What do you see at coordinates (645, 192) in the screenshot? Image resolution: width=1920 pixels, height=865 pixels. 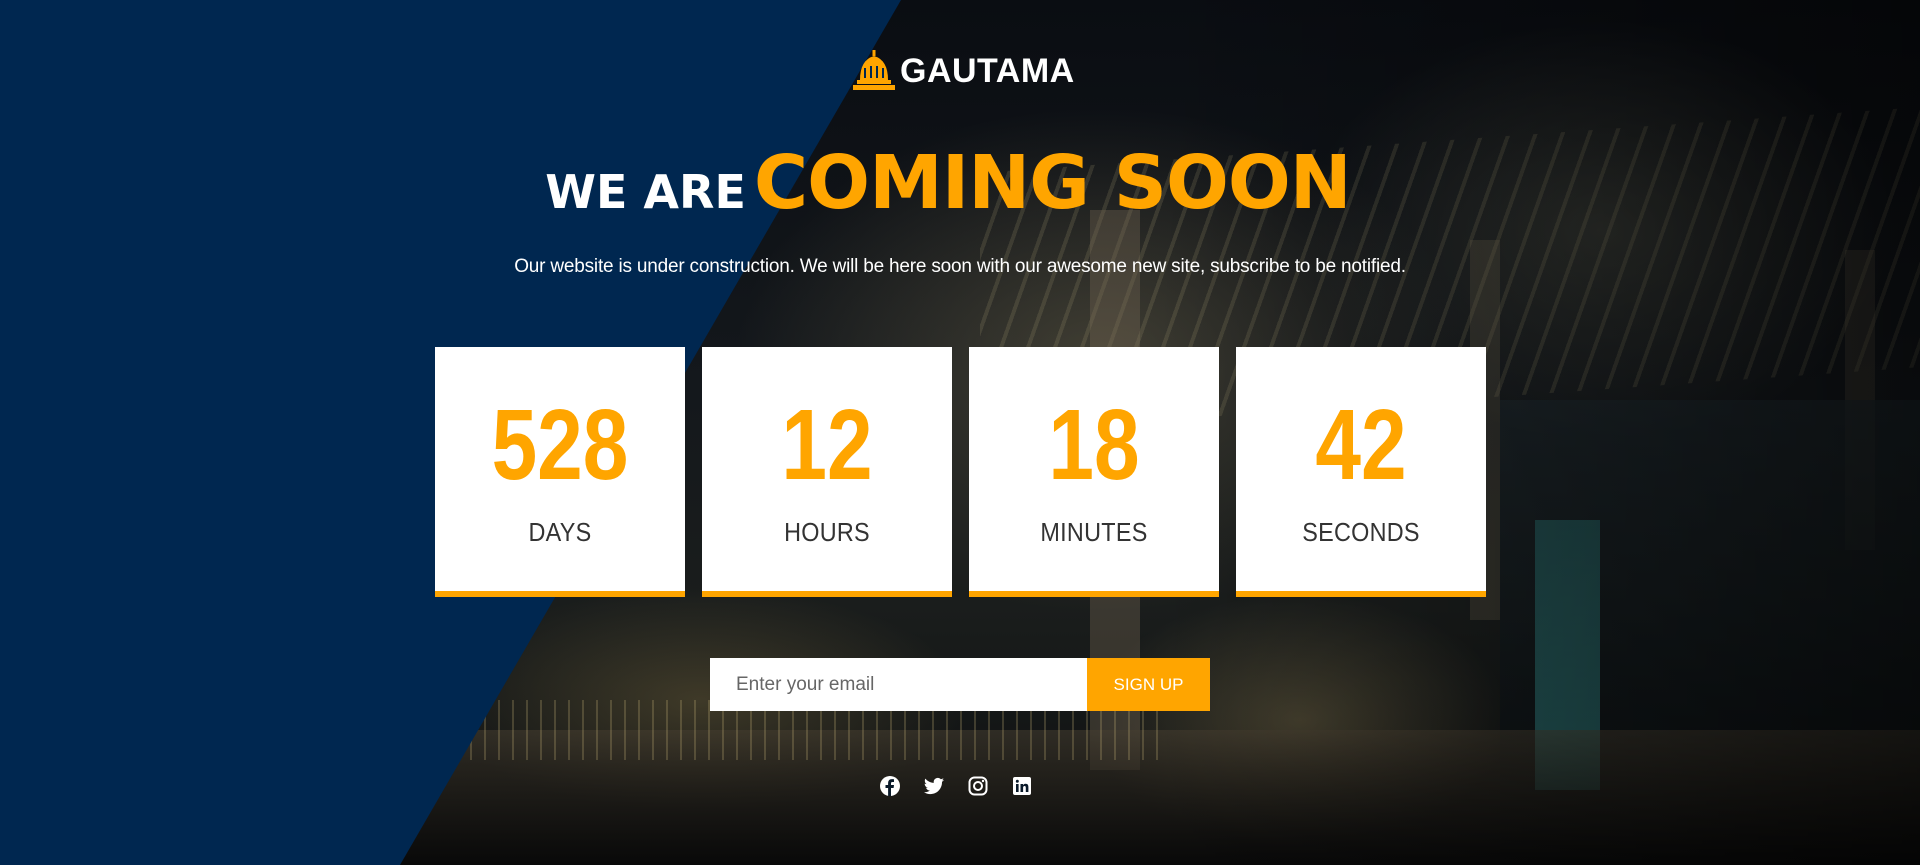 I see `headline-prefix: WE ARE` at bounding box center [645, 192].